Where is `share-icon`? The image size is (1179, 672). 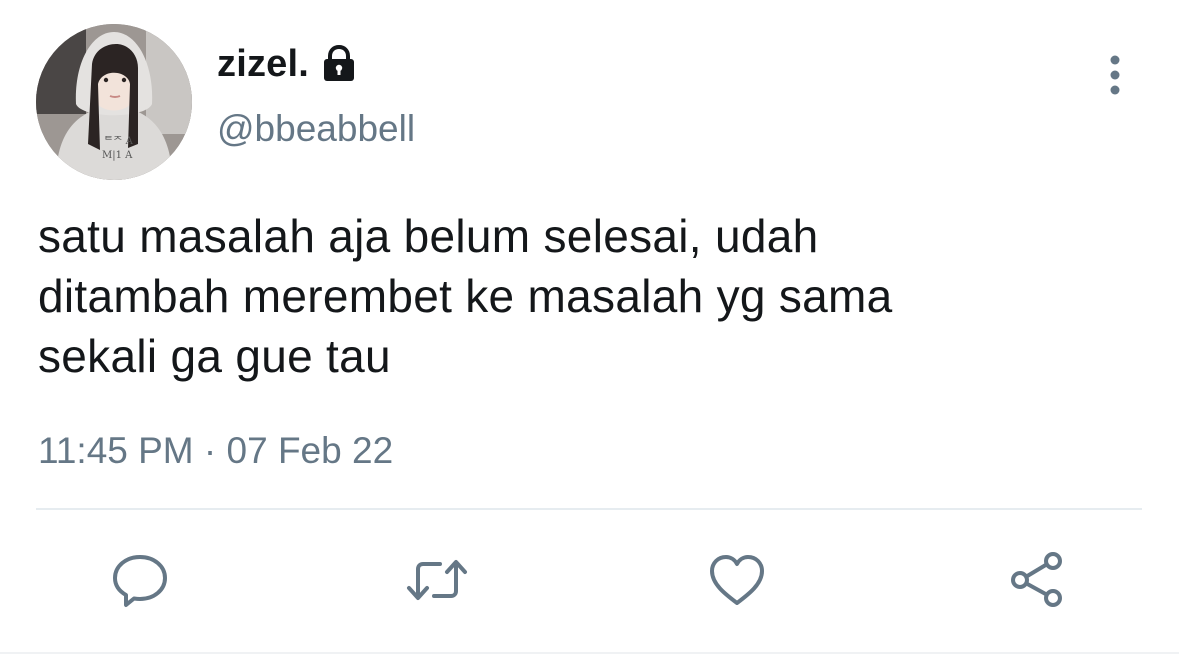 share-icon is located at coordinates (1037, 580).